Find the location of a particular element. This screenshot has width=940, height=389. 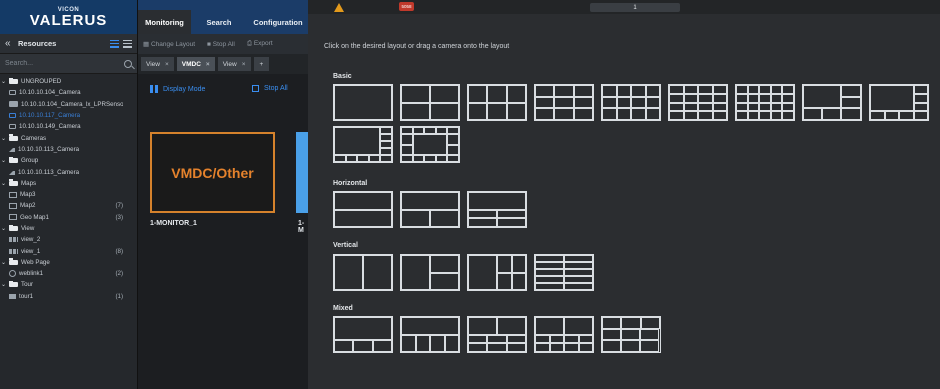

alert-count-badge: 5058 is located at coordinates (406, 6).